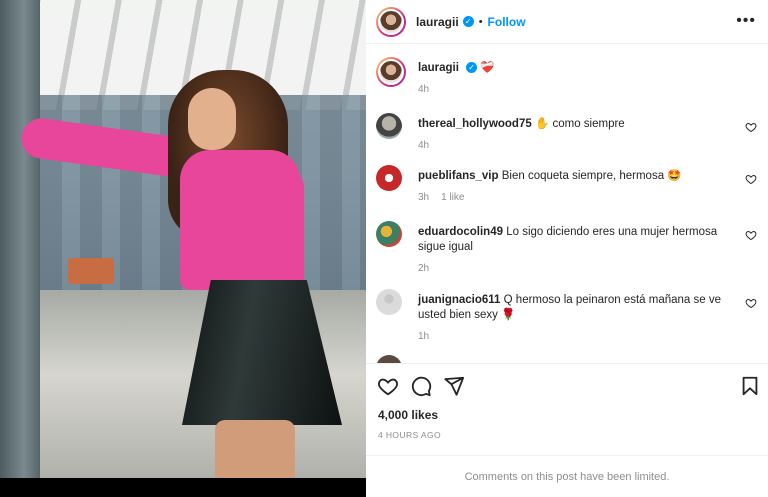  I want to click on comment-icon, so click(421, 386).